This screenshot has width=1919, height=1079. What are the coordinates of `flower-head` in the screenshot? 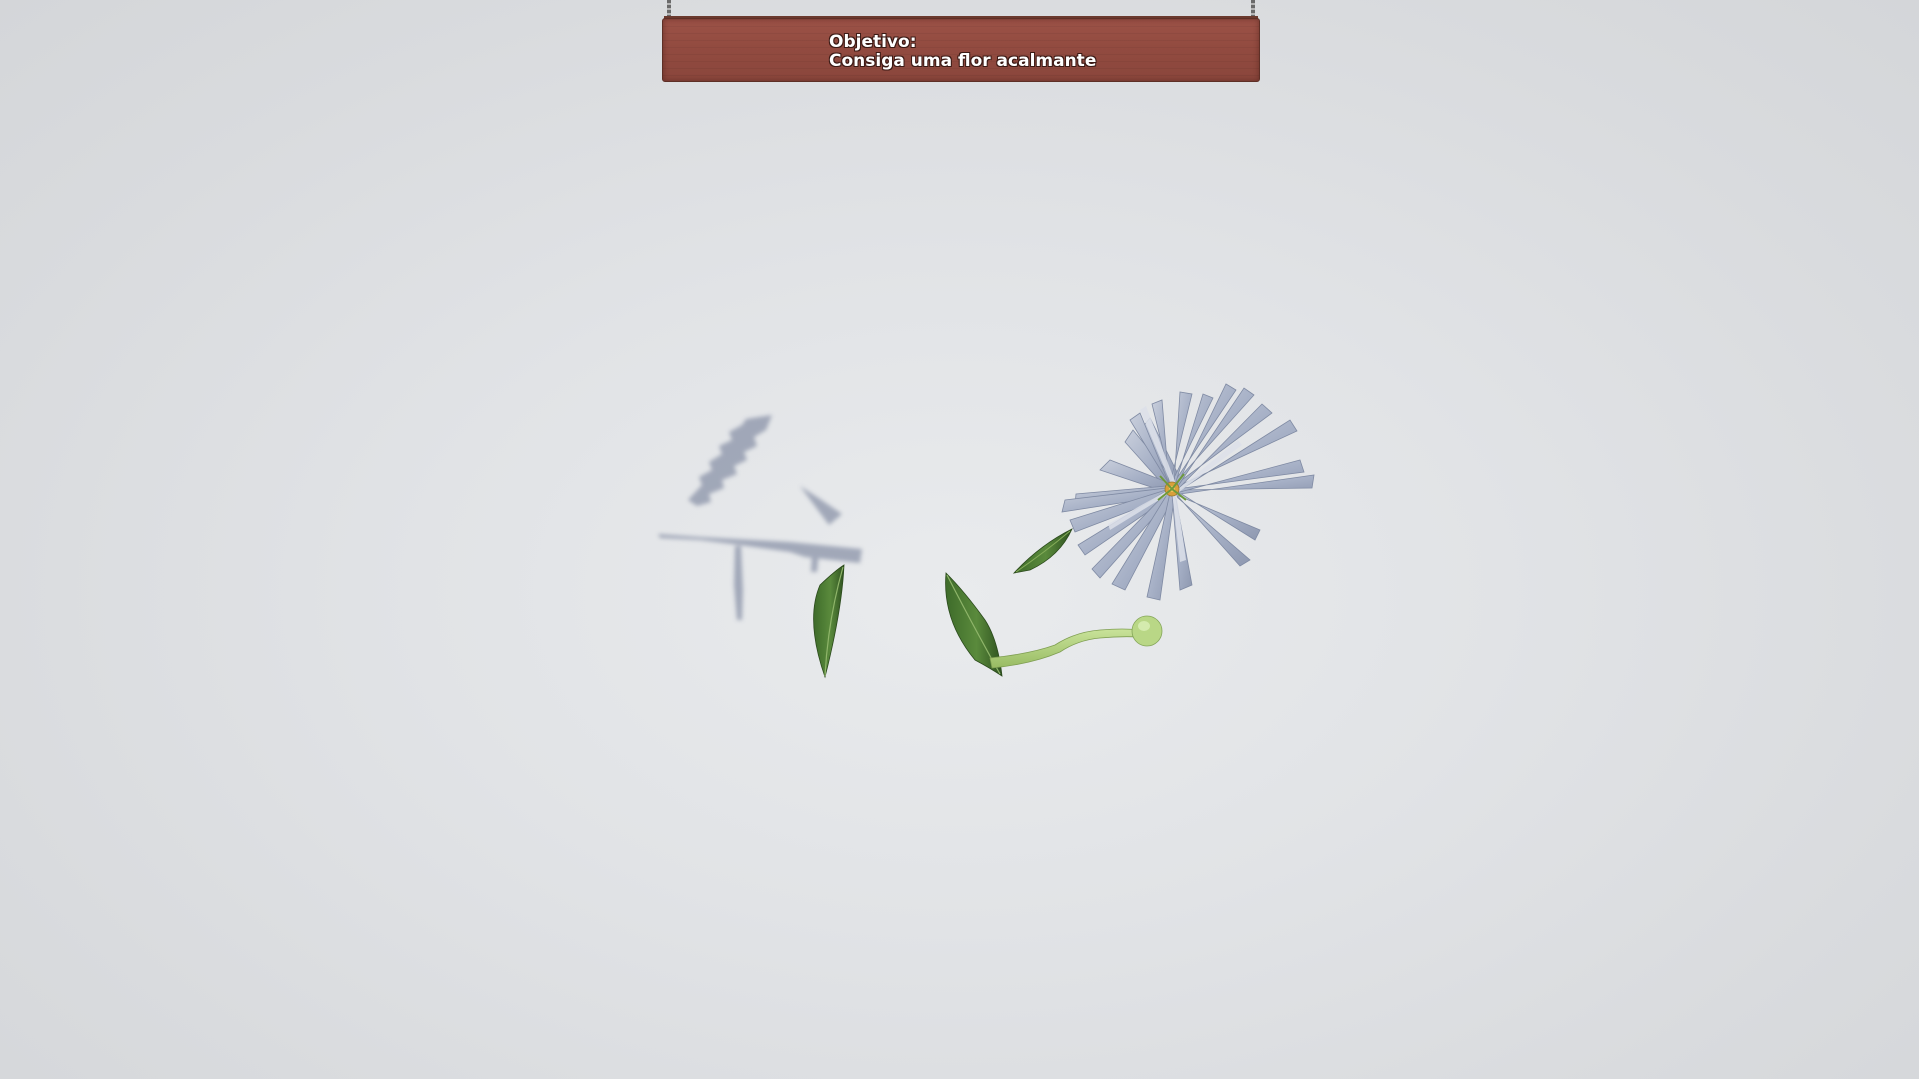 It's located at (1188, 492).